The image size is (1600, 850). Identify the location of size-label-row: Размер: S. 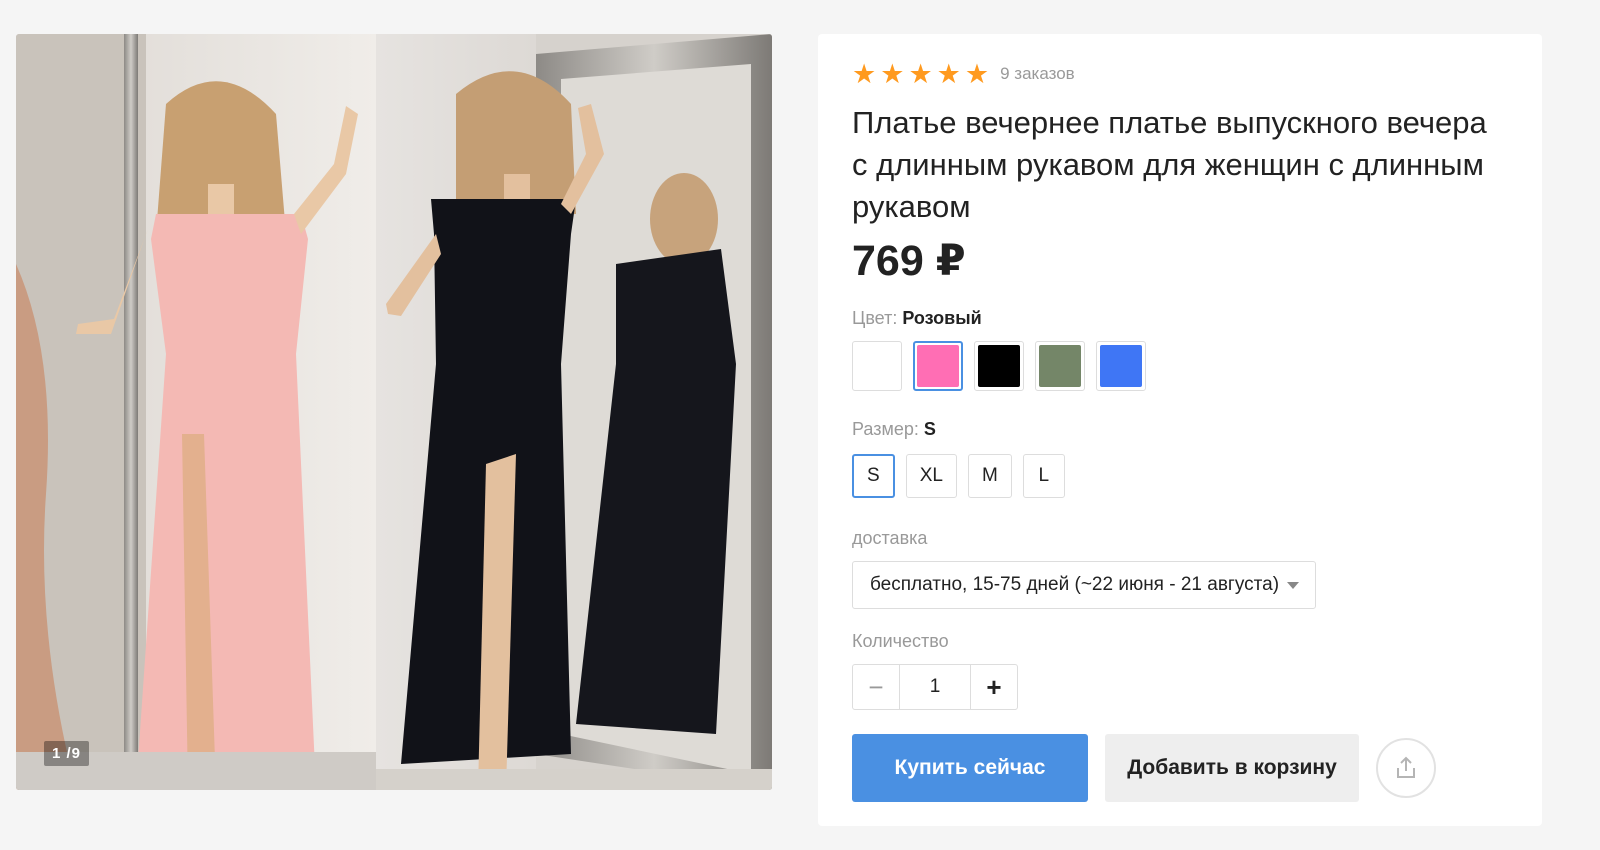
(1180, 429).